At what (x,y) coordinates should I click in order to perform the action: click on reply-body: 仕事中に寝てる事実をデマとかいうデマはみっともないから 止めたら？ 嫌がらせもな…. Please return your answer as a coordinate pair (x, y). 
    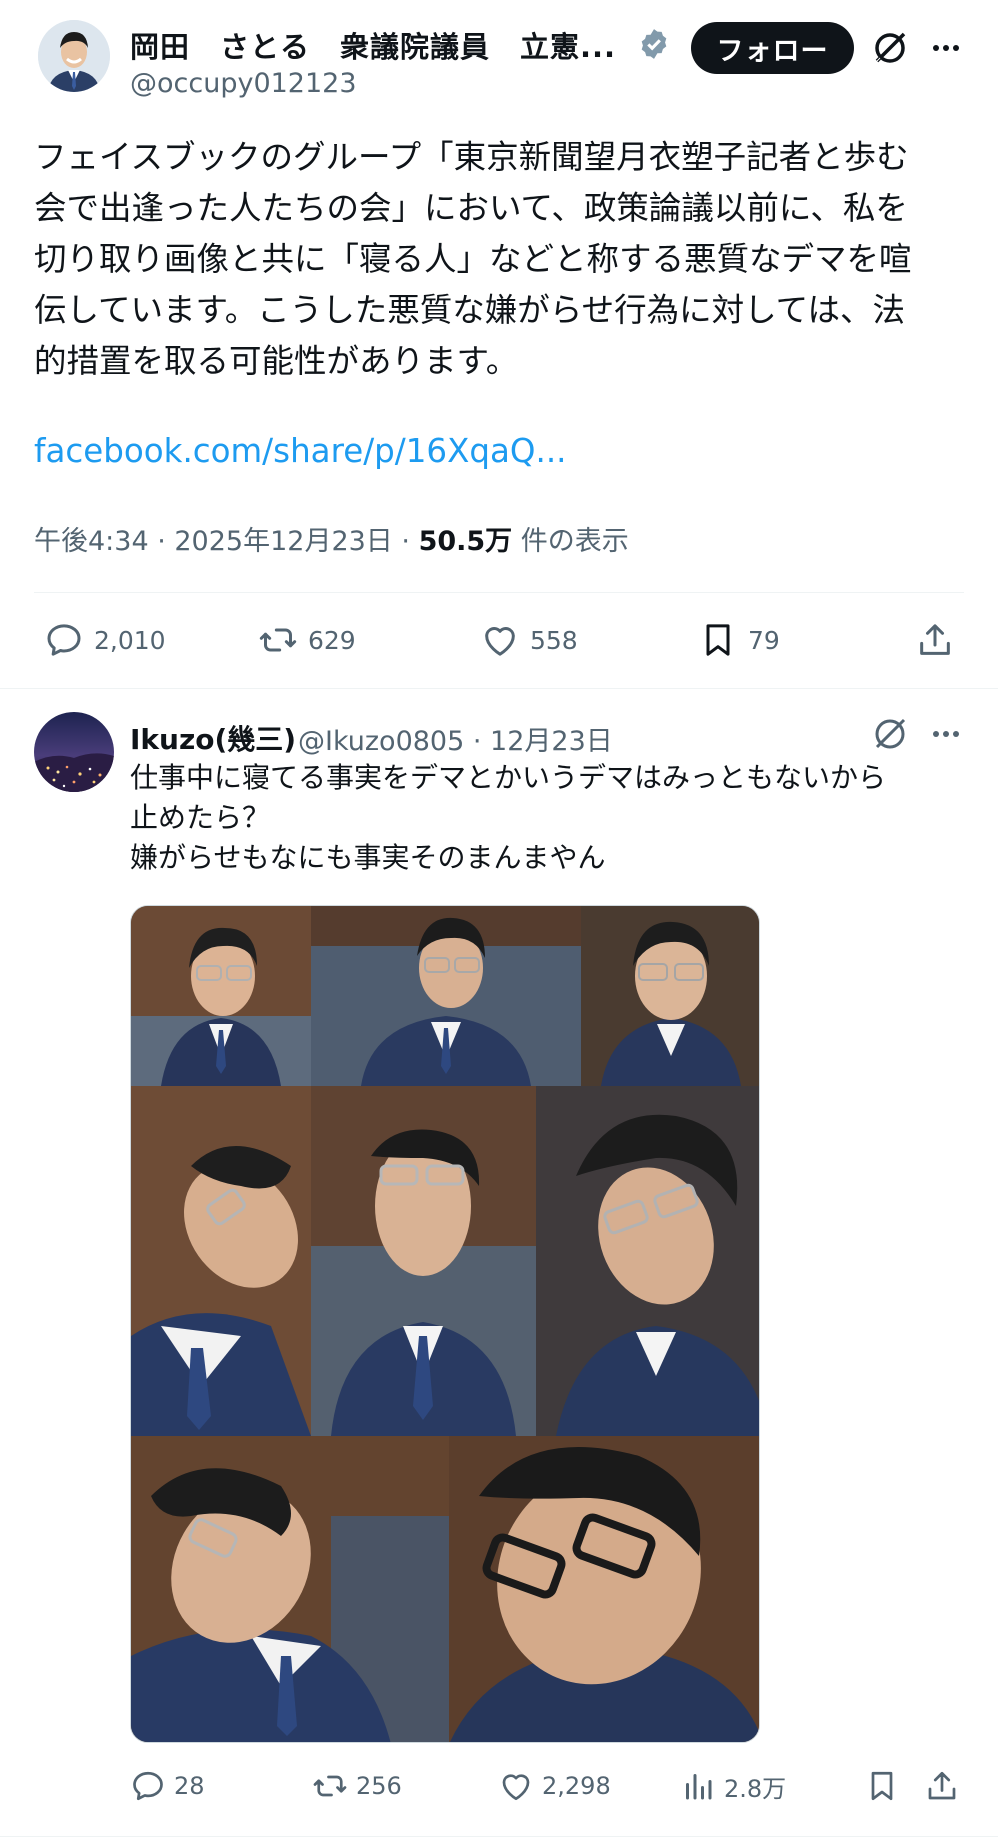
    Looking at the image, I should click on (550, 818).